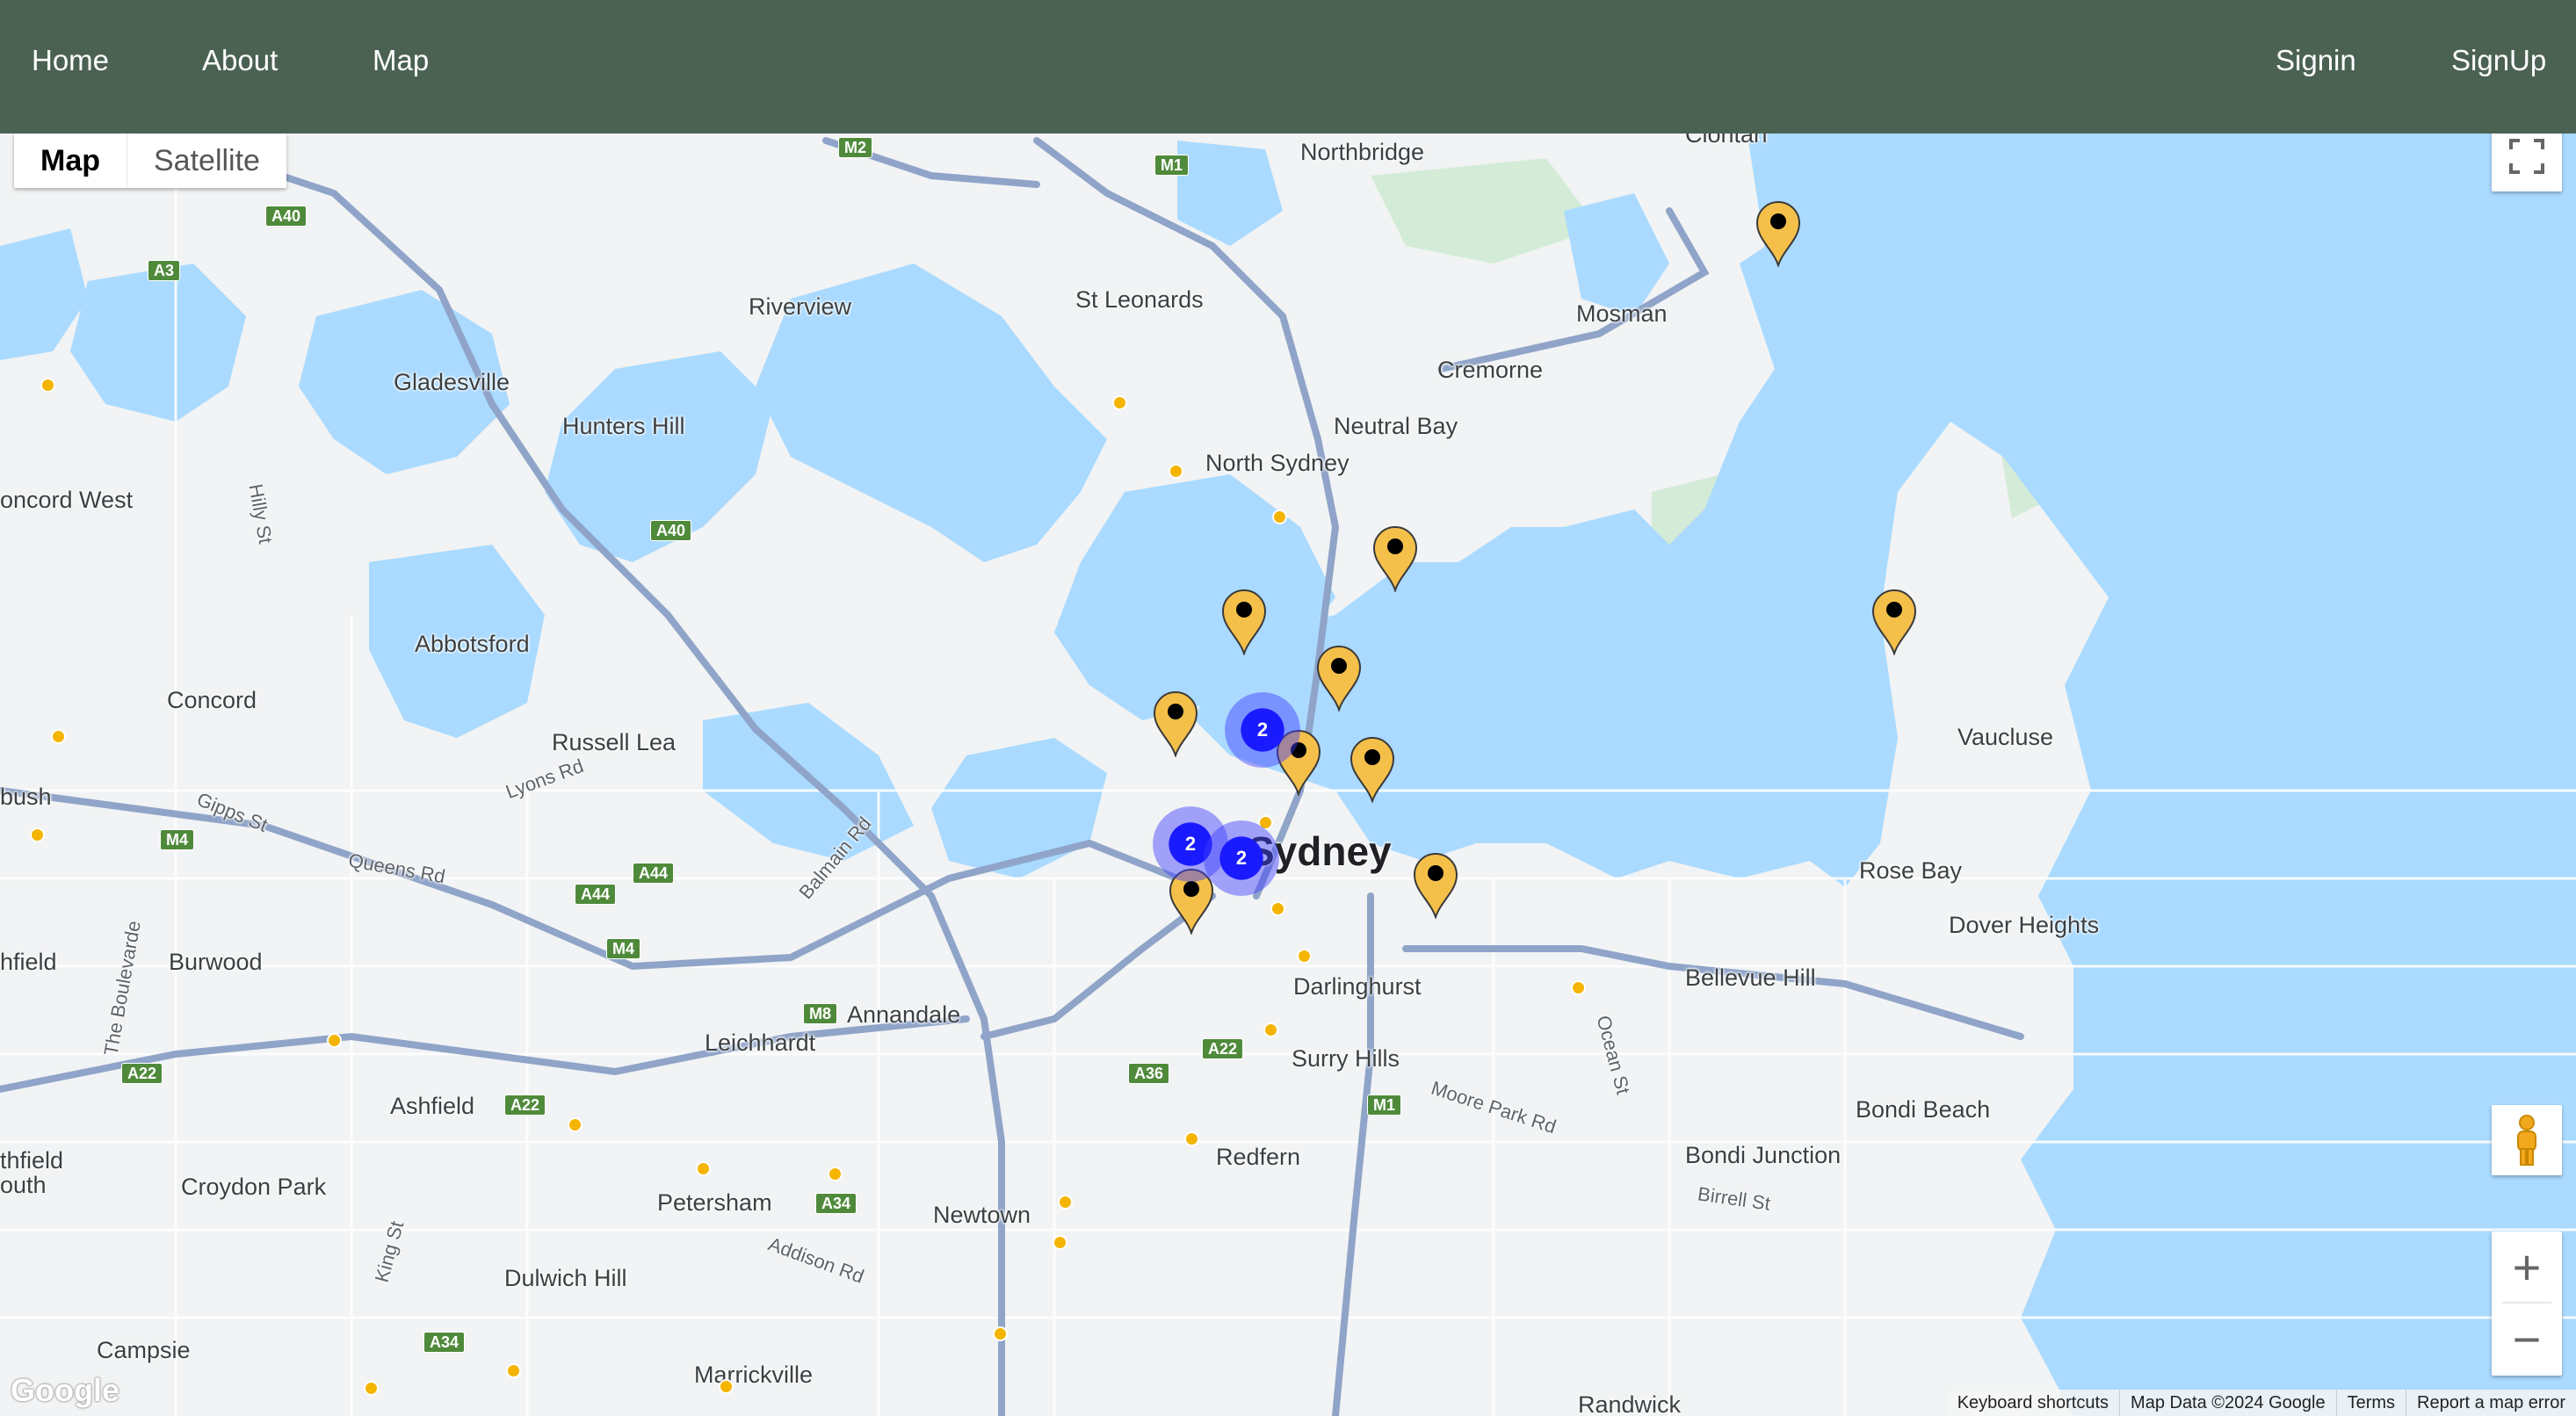 The width and height of the screenshot is (2576, 1416). I want to click on pegman-icon, so click(2526, 1140).